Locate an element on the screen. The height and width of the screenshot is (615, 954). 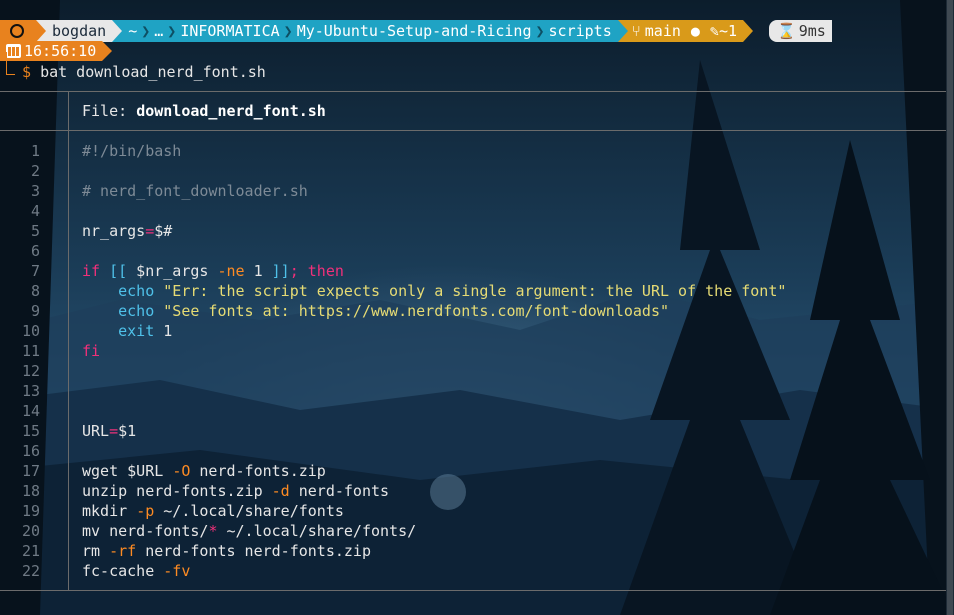
line-number: 14 is located at coordinates (30, 411).